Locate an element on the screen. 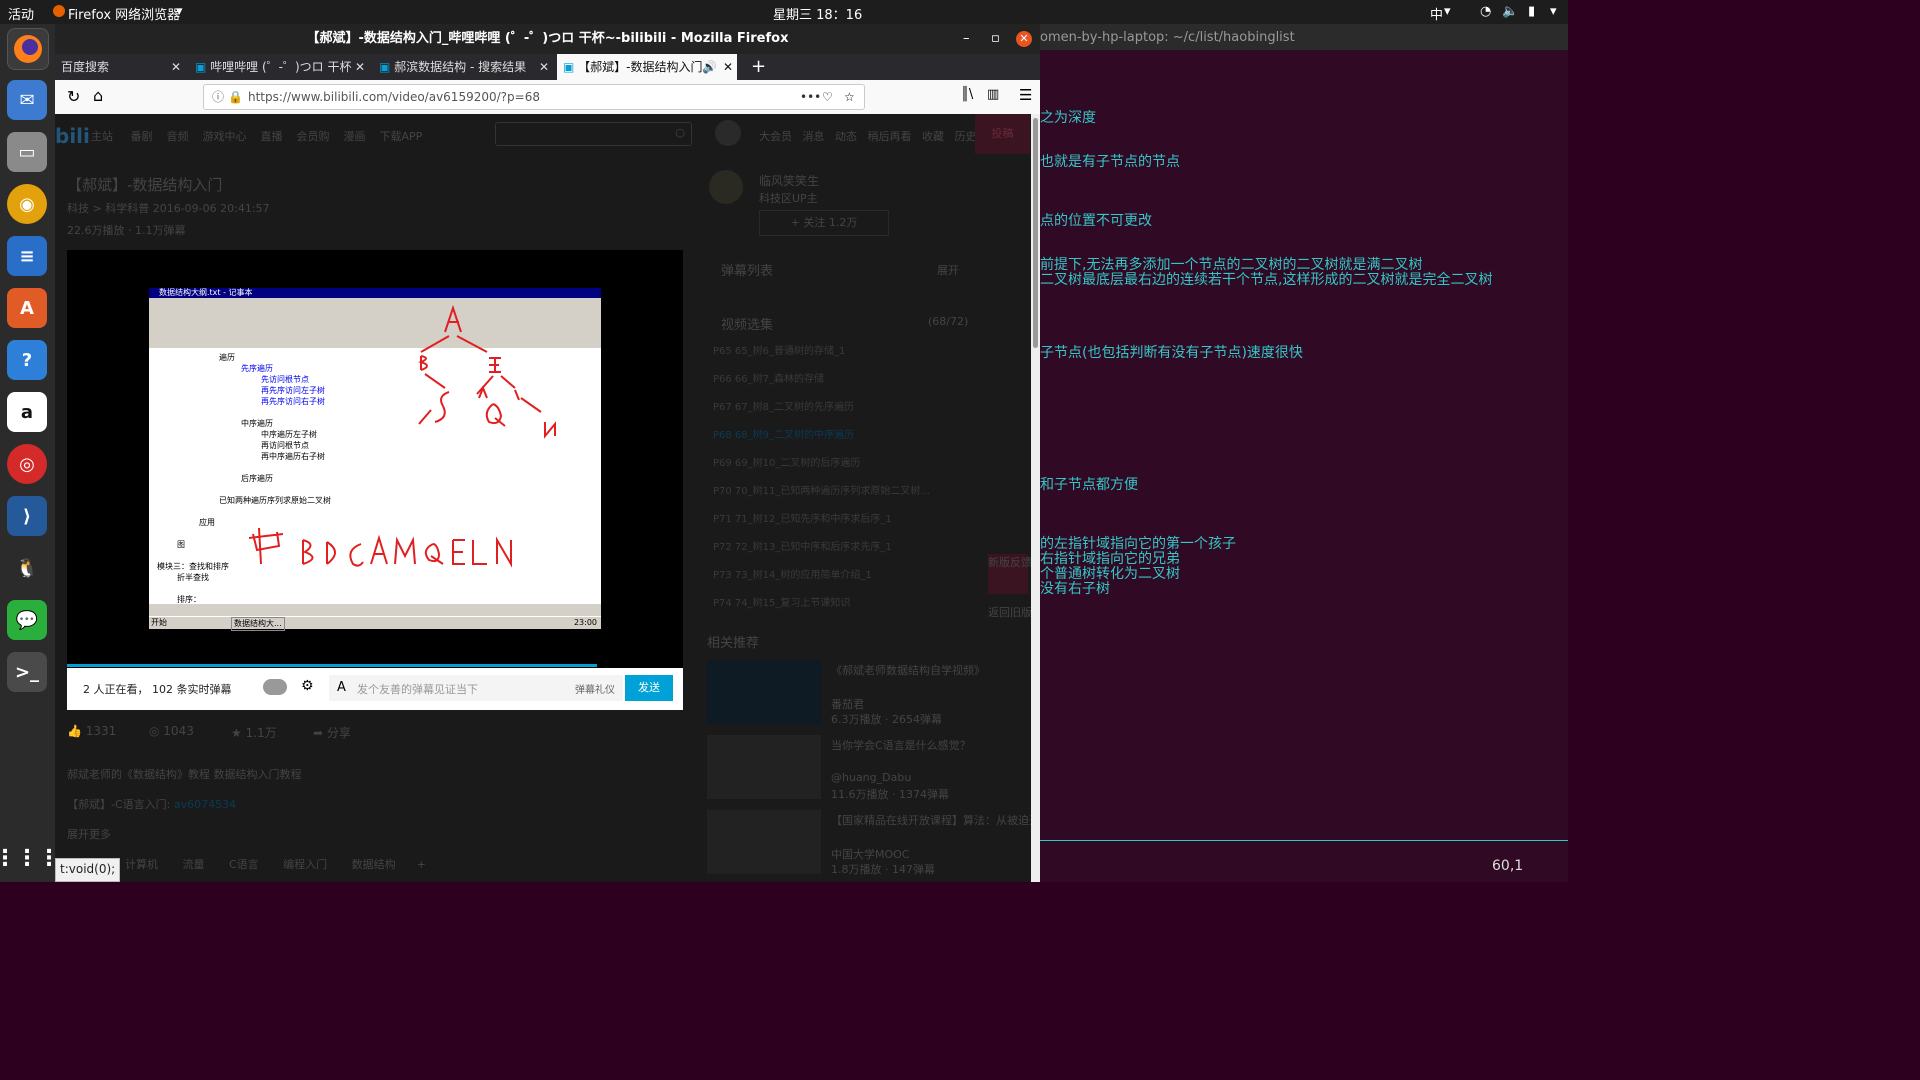  text-style-icon: A is located at coordinates (341, 687).